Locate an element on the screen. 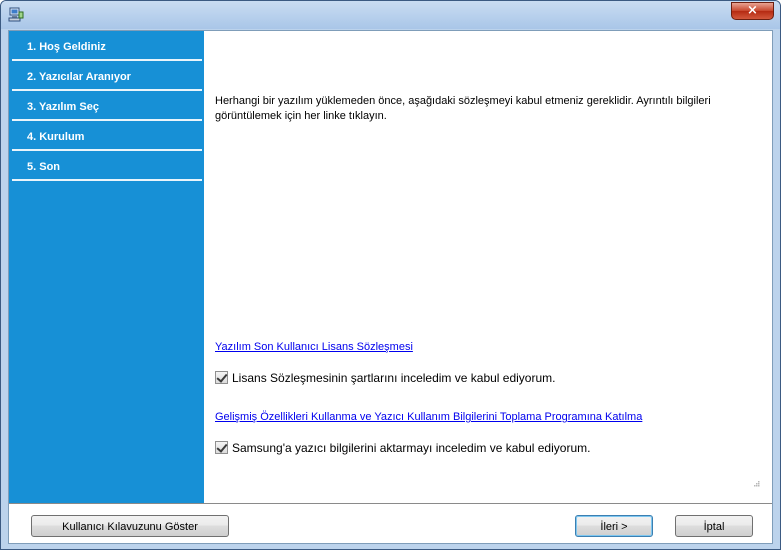 The image size is (781, 550). step-label: 1. Hoş Geldiniz is located at coordinates (66, 47).